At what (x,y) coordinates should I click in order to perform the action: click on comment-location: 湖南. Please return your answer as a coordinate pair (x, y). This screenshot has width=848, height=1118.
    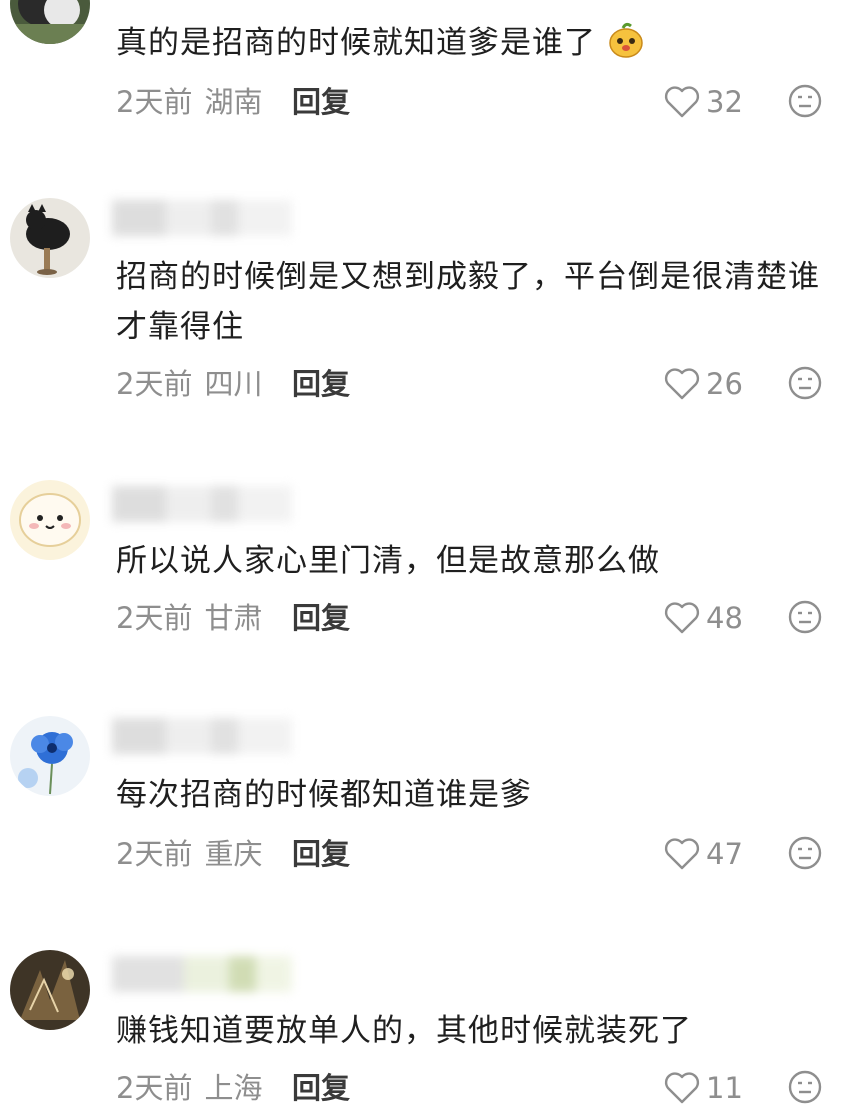
    Looking at the image, I should click on (233, 102).